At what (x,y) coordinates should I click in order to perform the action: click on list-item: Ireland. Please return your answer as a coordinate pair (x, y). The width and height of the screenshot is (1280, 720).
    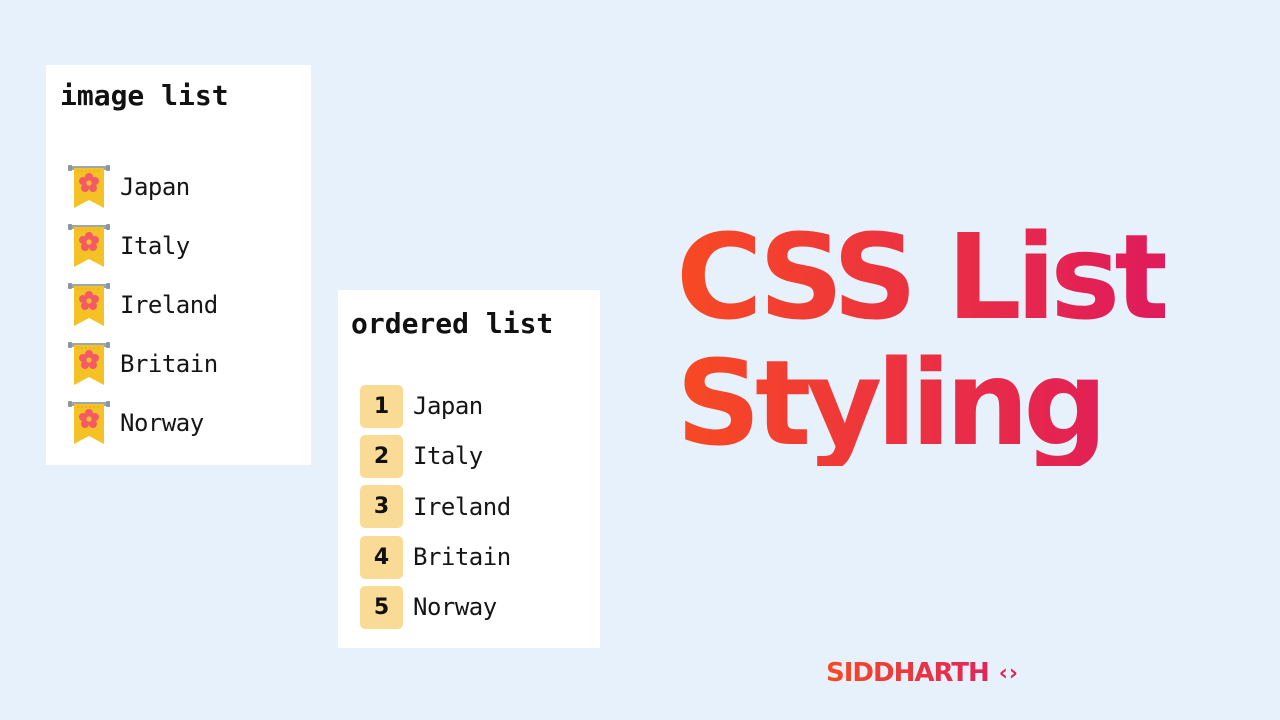
    Looking at the image, I should click on (143, 304).